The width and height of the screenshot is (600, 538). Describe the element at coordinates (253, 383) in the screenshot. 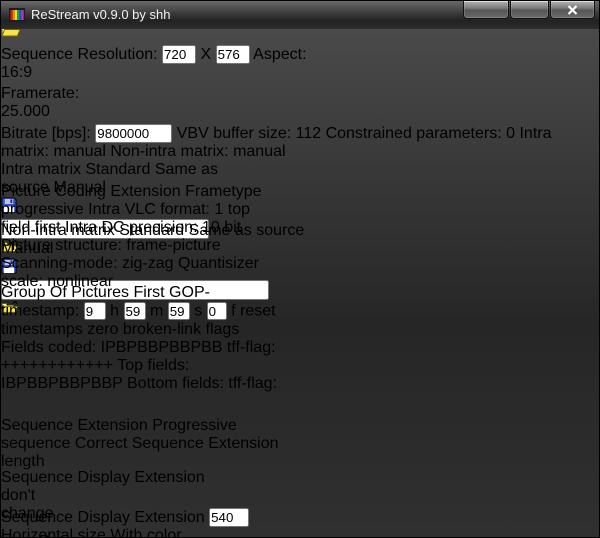

I see `tff-flag2-label: tff-flag:` at that location.